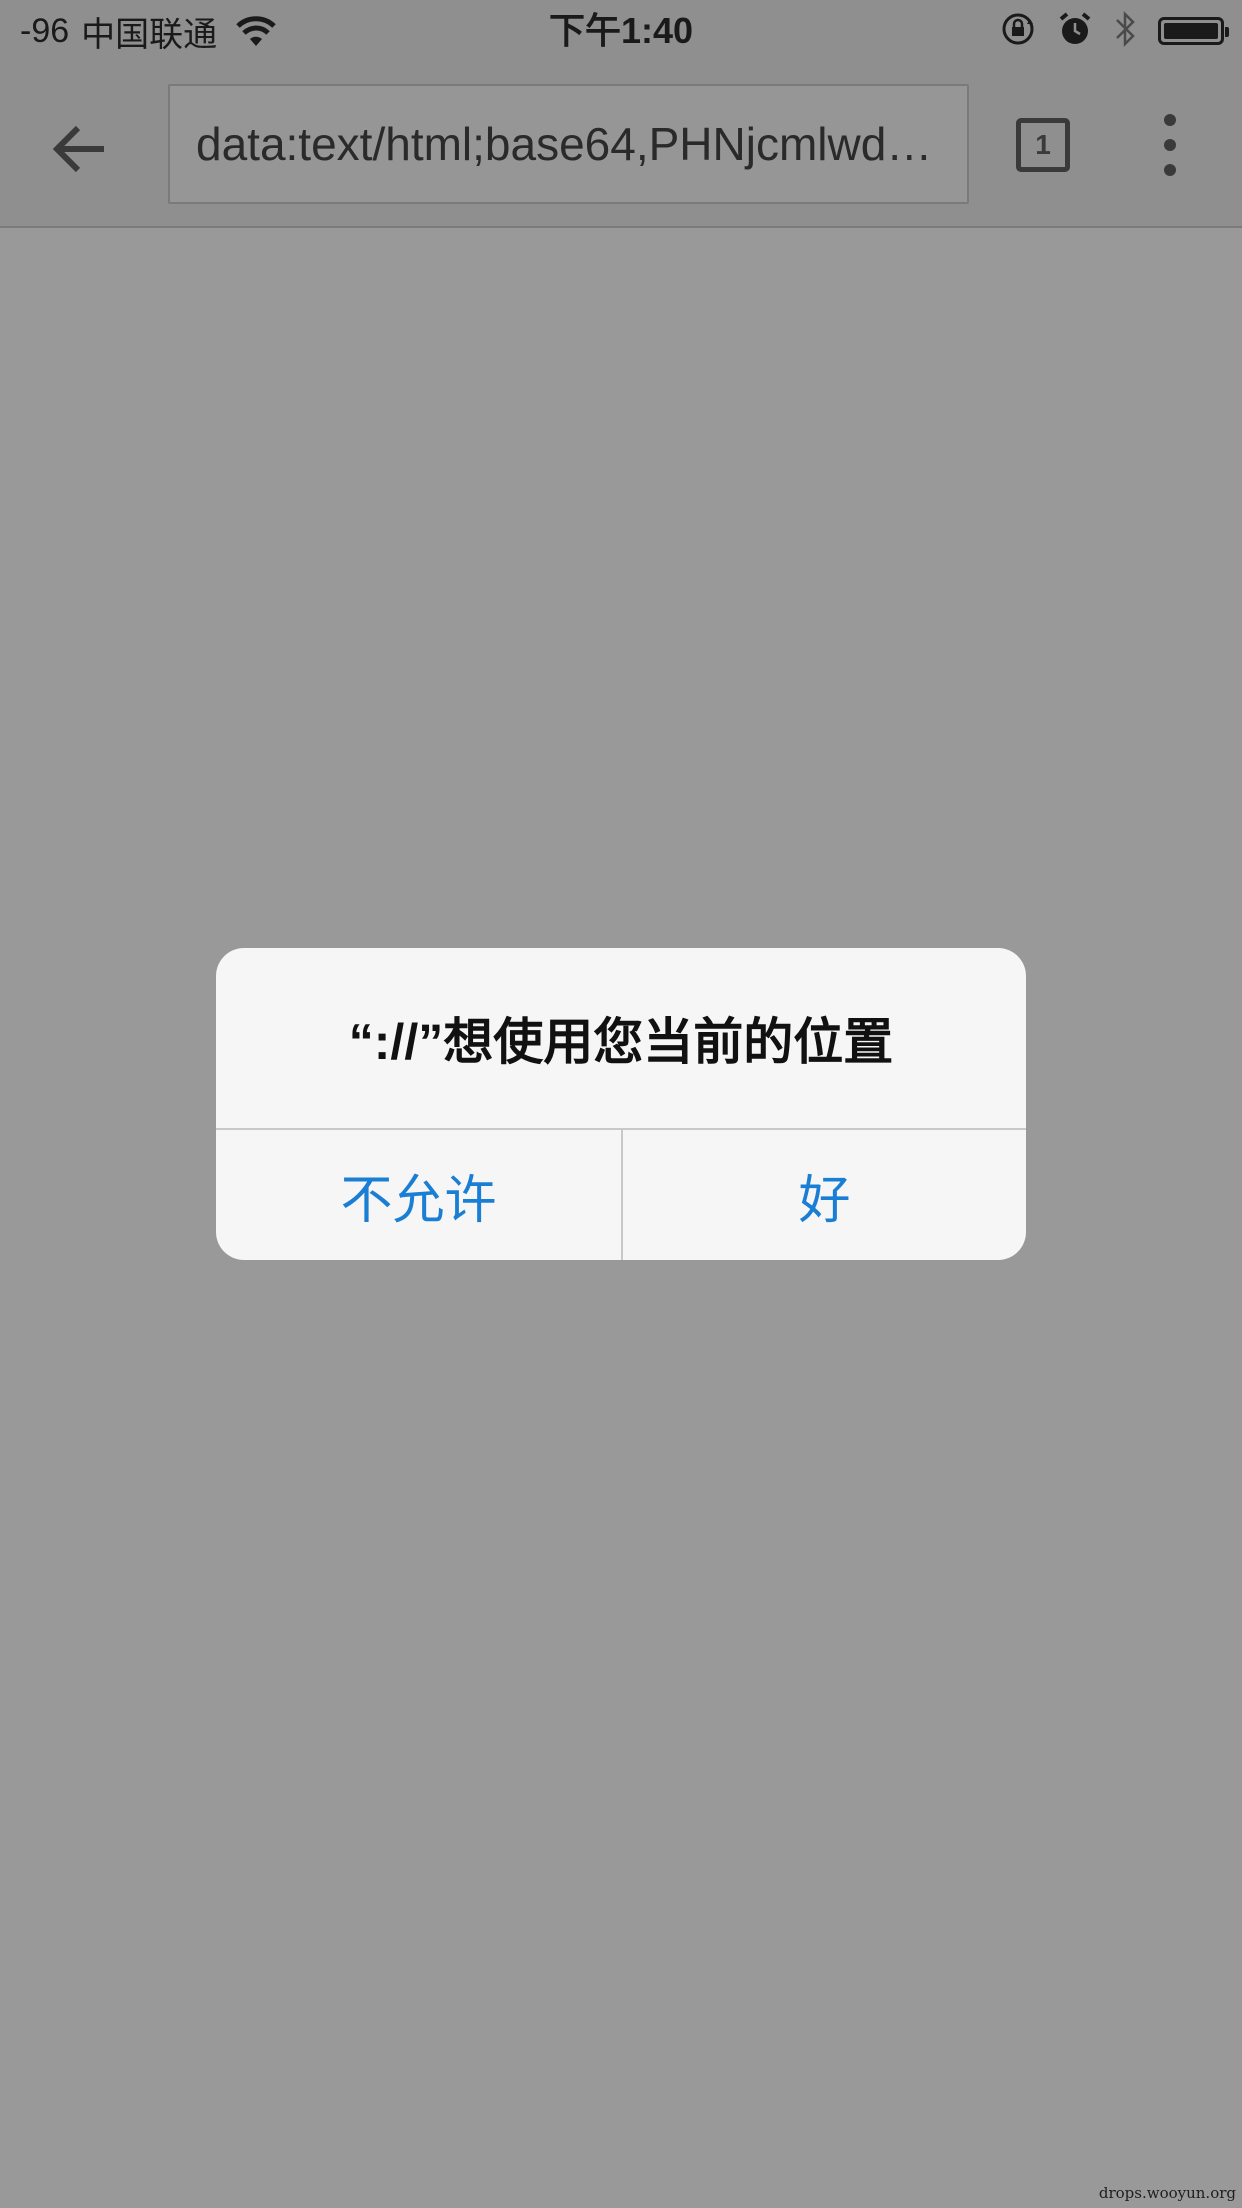 The width and height of the screenshot is (1242, 2208). What do you see at coordinates (80, 149) in the screenshot?
I see `back-arrow-icon` at bounding box center [80, 149].